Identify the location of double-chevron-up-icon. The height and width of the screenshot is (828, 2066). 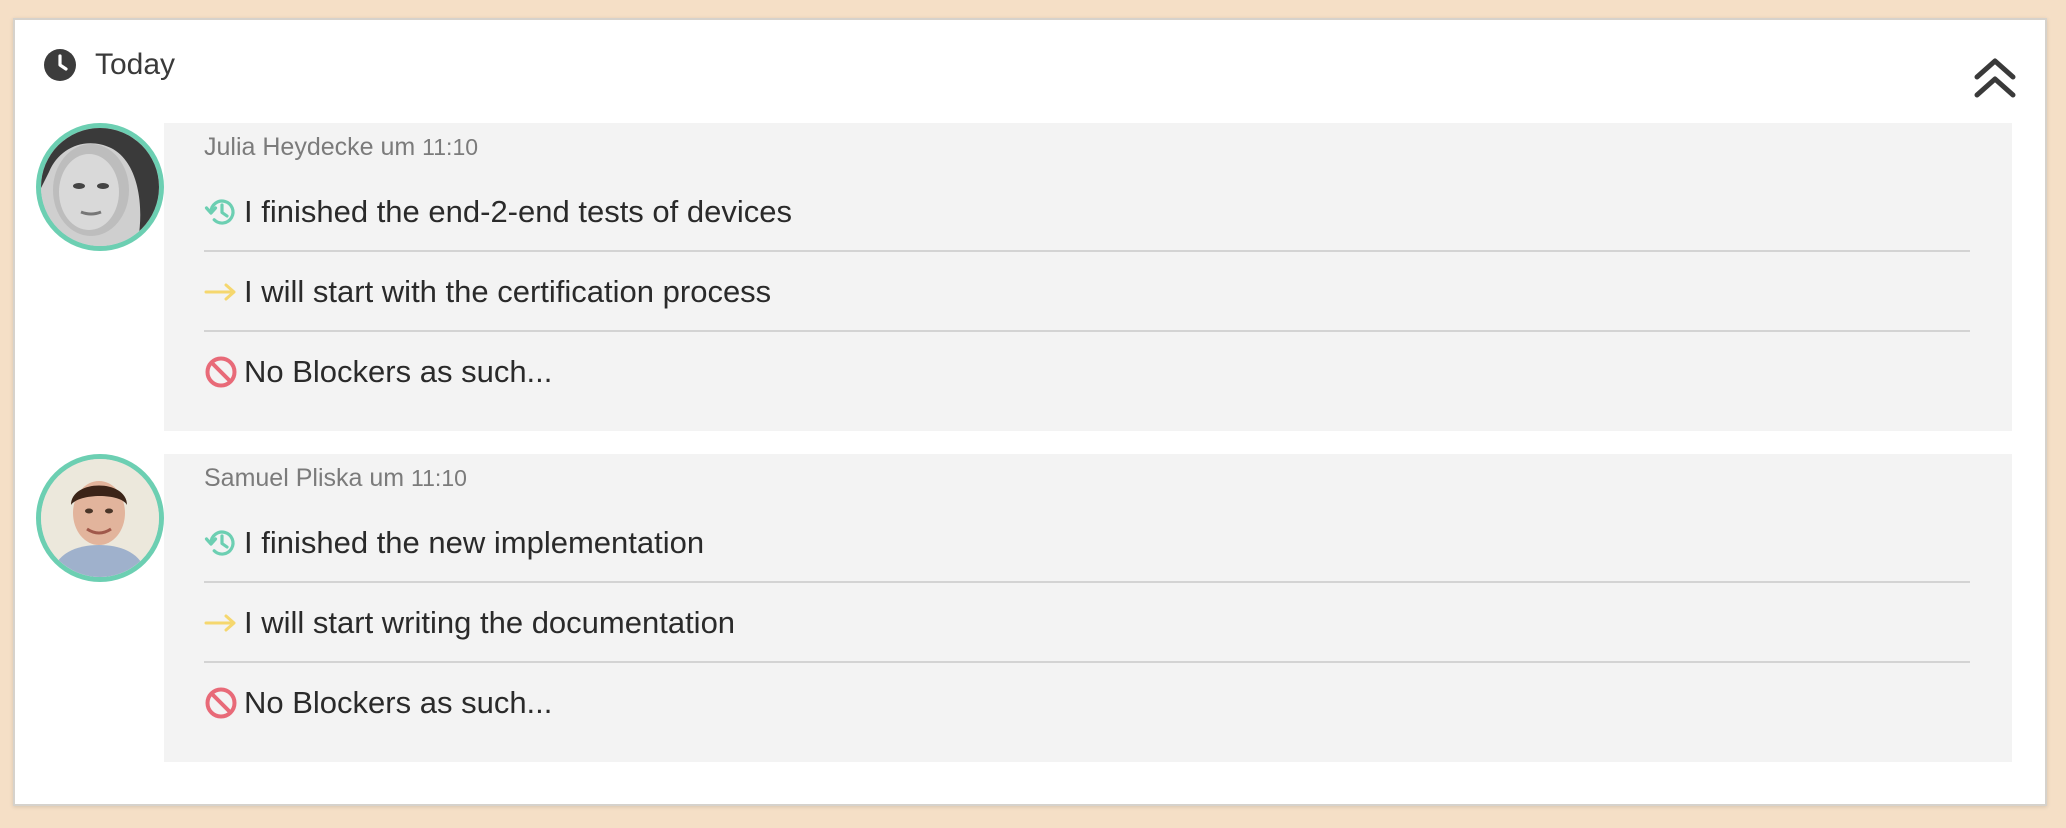
(1995, 78).